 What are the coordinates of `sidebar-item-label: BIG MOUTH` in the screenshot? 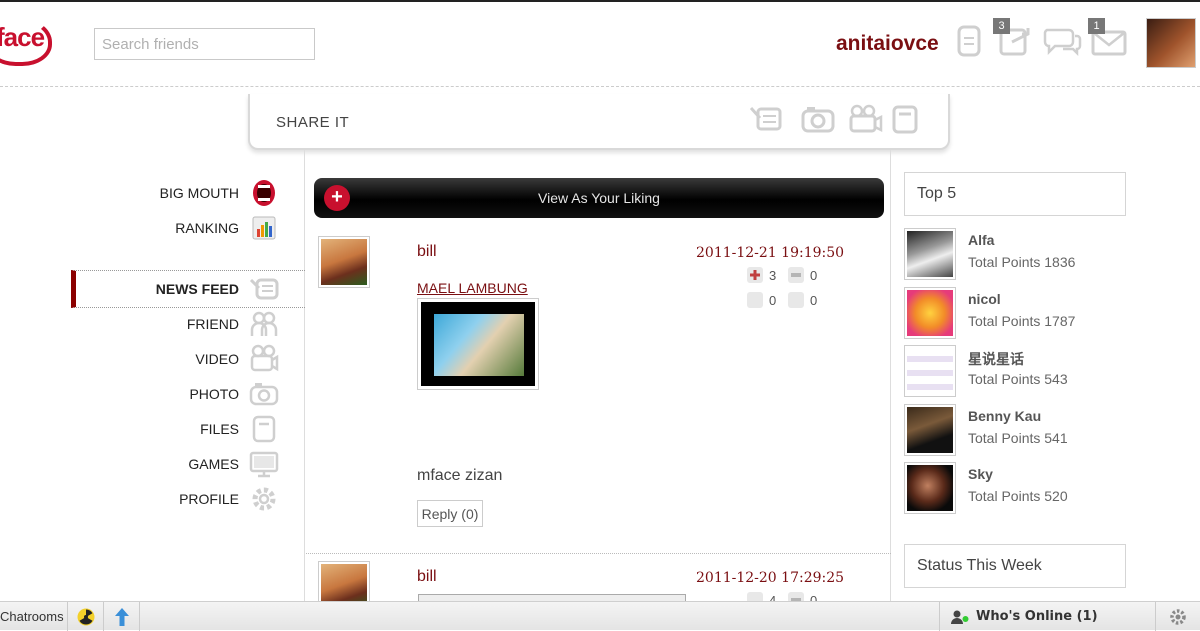 It's located at (199, 193).